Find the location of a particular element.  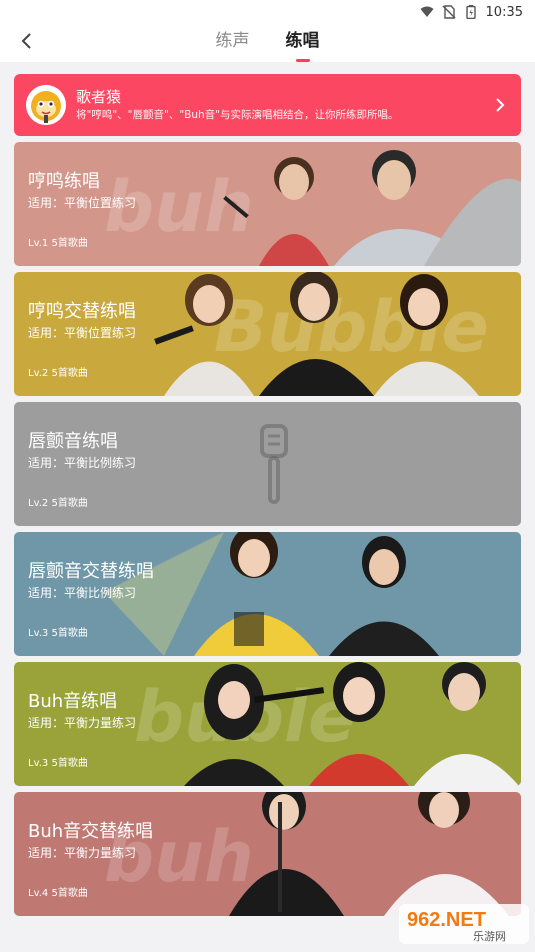

wifi-icon is located at coordinates (427, 12).